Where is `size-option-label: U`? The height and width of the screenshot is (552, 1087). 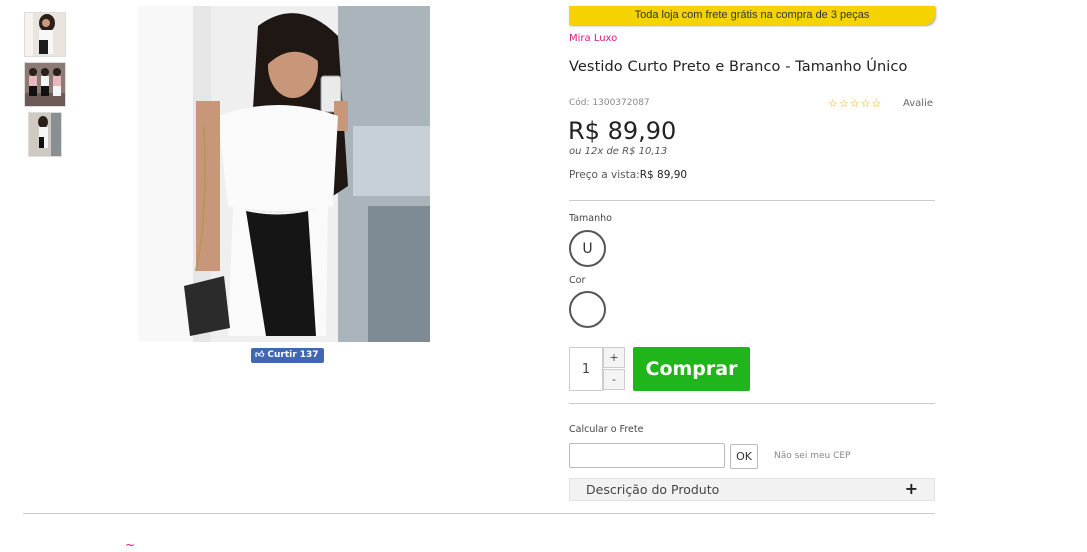 size-option-label: U is located at coordinates (587, 248).